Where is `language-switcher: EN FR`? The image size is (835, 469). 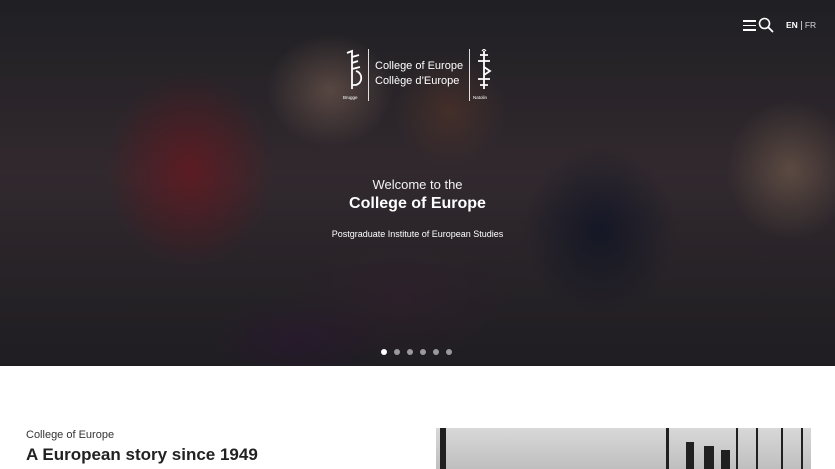 language-switcher: EN FR is located at coordinates (801, 25).